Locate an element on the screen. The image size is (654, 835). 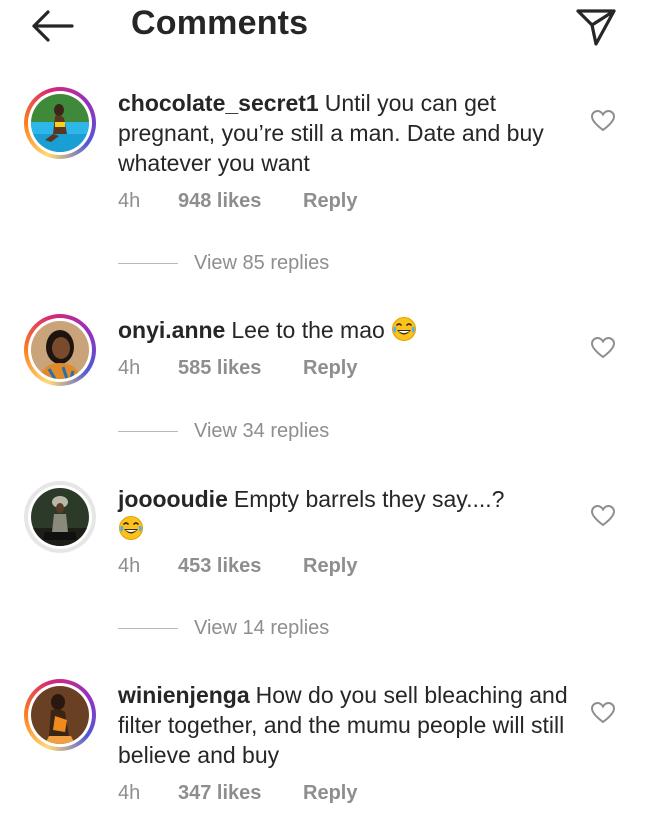
comment-meta: 4h 948 likes Reply is located at coordinates (237, 201).